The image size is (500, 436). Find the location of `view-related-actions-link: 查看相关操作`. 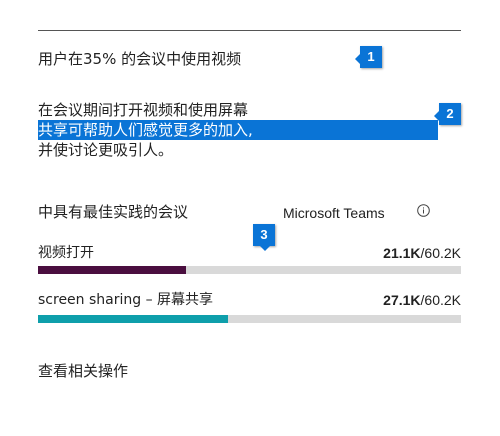

view-related-actions-link: 查看相关操作 is located at coordinates (83, 371).